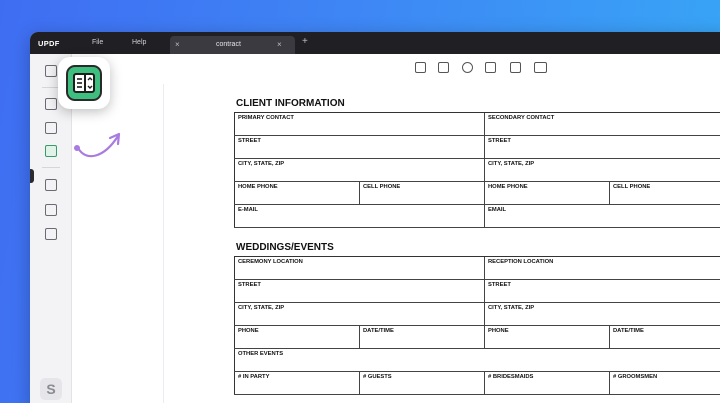 The image size is (720, 403). What do you see at coordinates (51, 234) in the screenshot?
I see `compress-icon` at bounding box center [51, 234].